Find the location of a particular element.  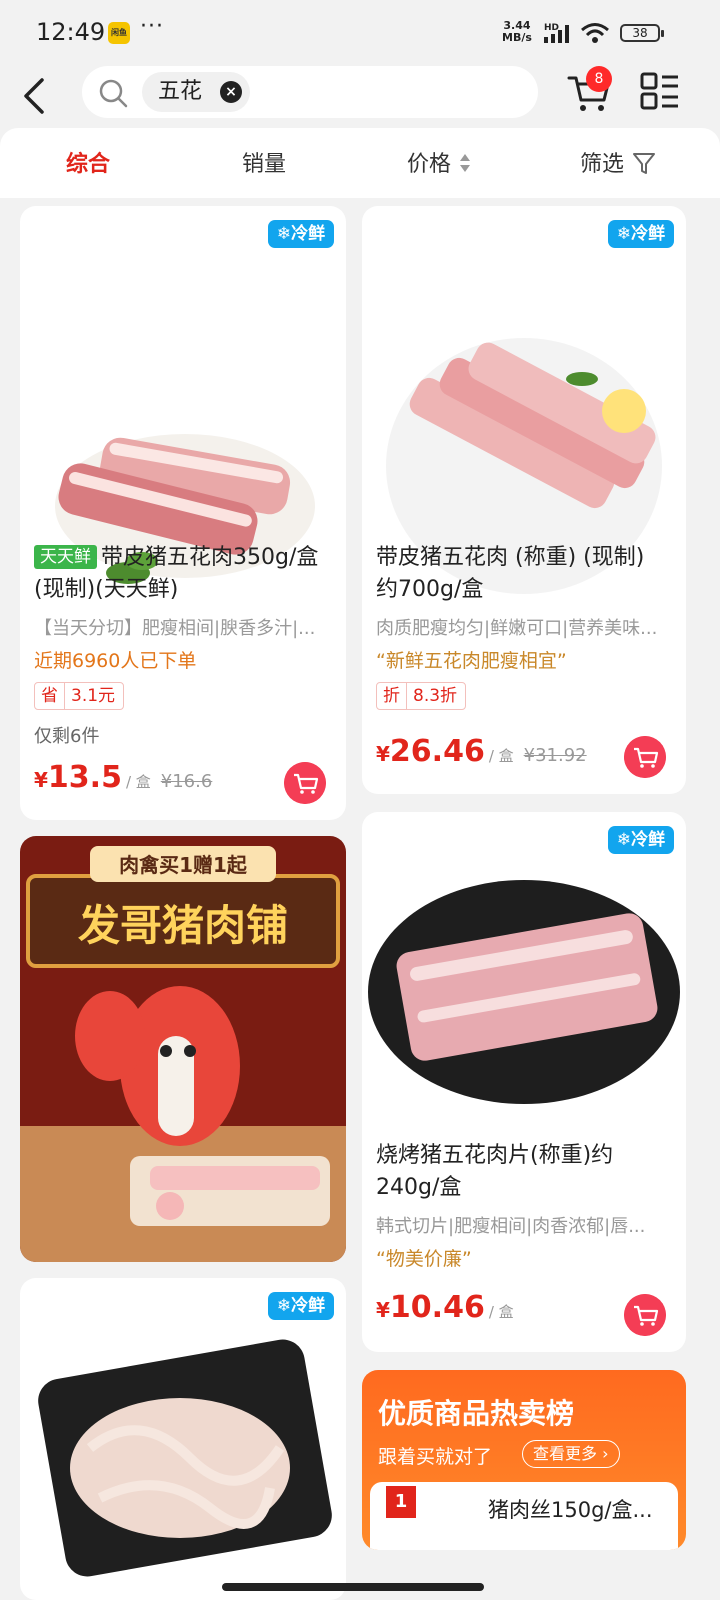

tab-price-label: 价格 is located at coordinates (429, 164).